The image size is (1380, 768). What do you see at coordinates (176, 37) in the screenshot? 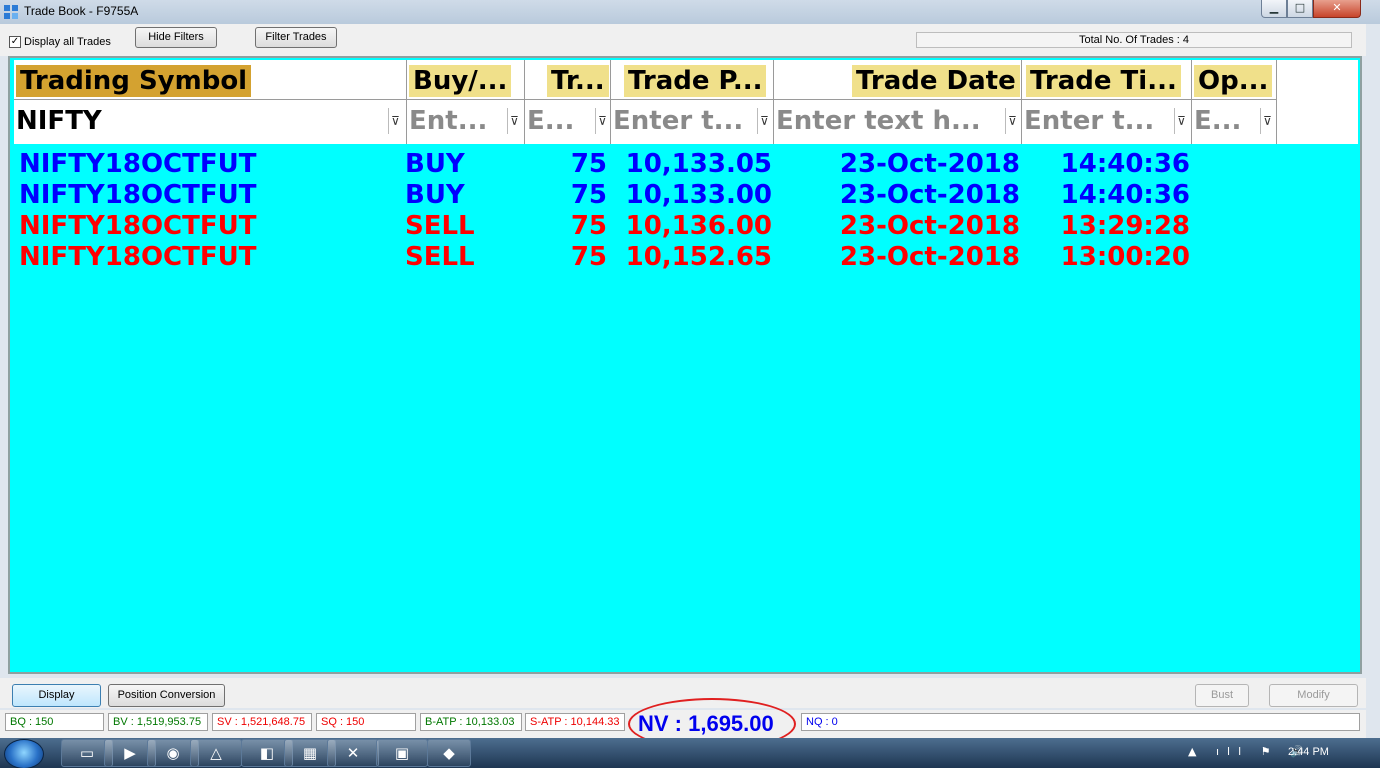
I see `hide-filters-button: Hide Filters` at bounding box center [176, 37].